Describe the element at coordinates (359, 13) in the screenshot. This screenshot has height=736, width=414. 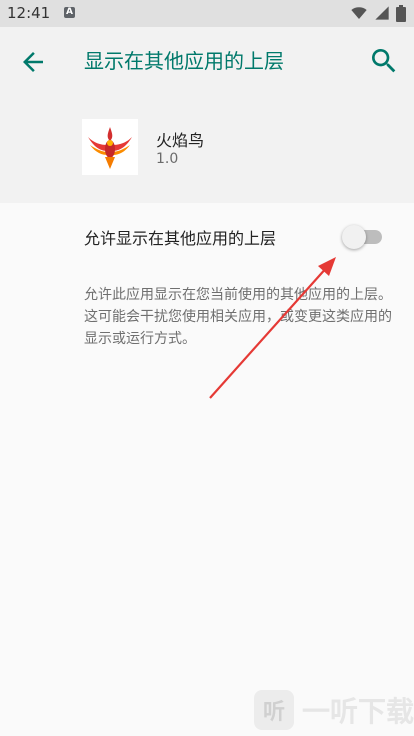
I see `wifi-icon` at that location.